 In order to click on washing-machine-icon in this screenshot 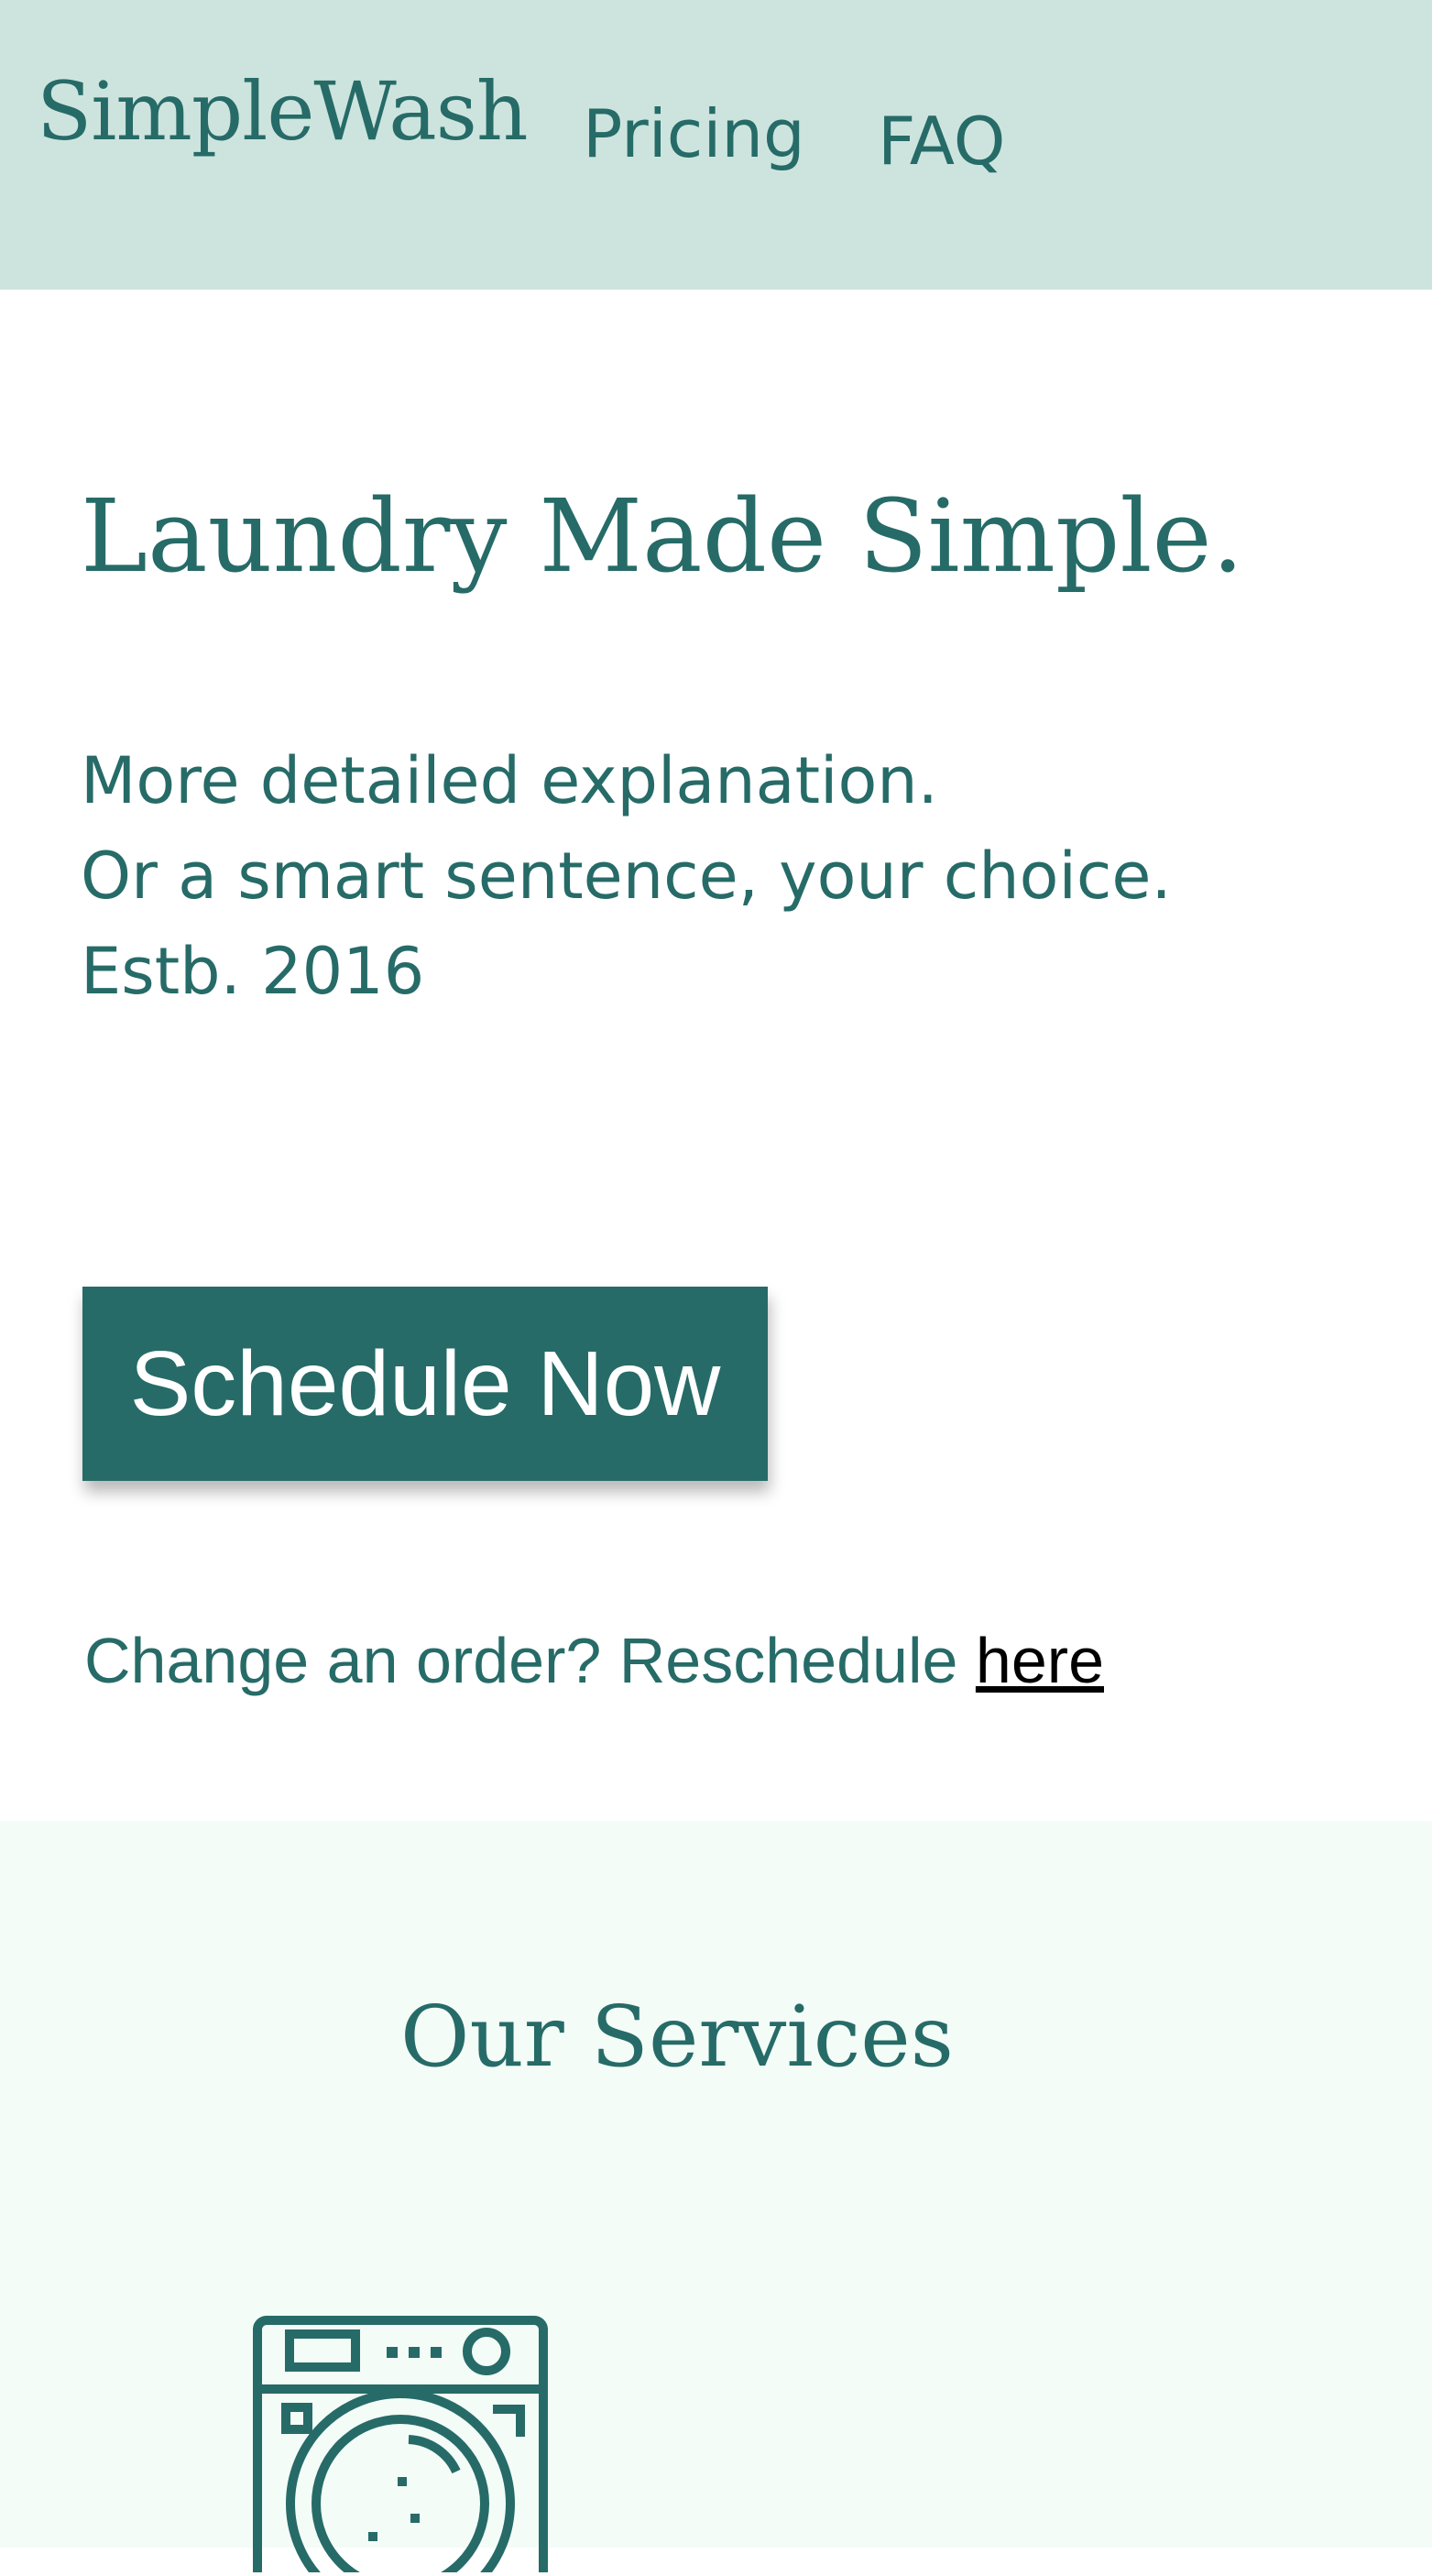, I will do `click(400, 2446)`.